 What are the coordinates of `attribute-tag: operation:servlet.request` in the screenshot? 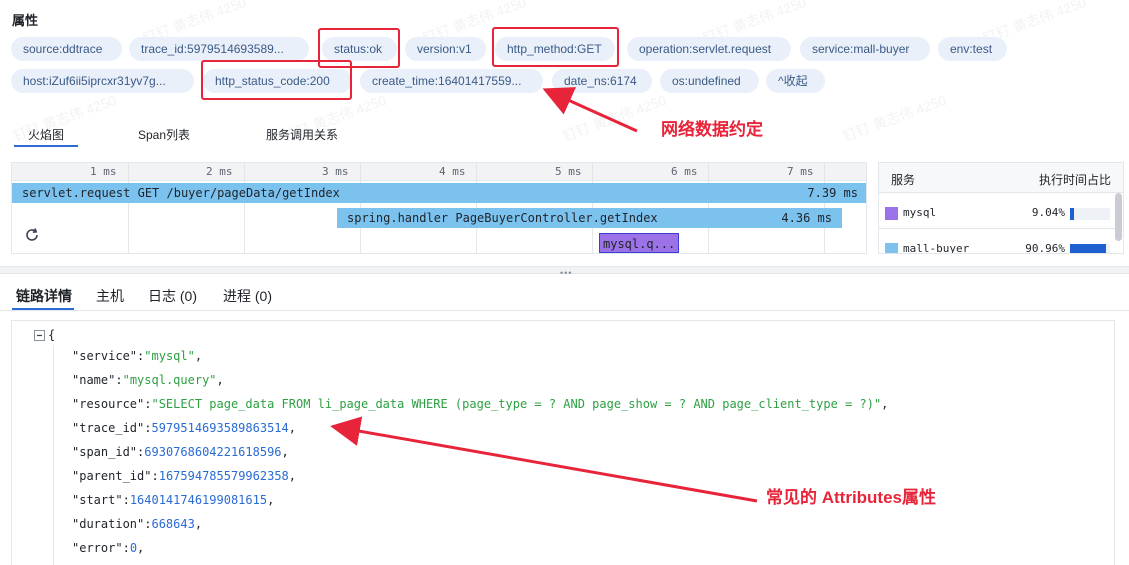 It's located at (709, 49).